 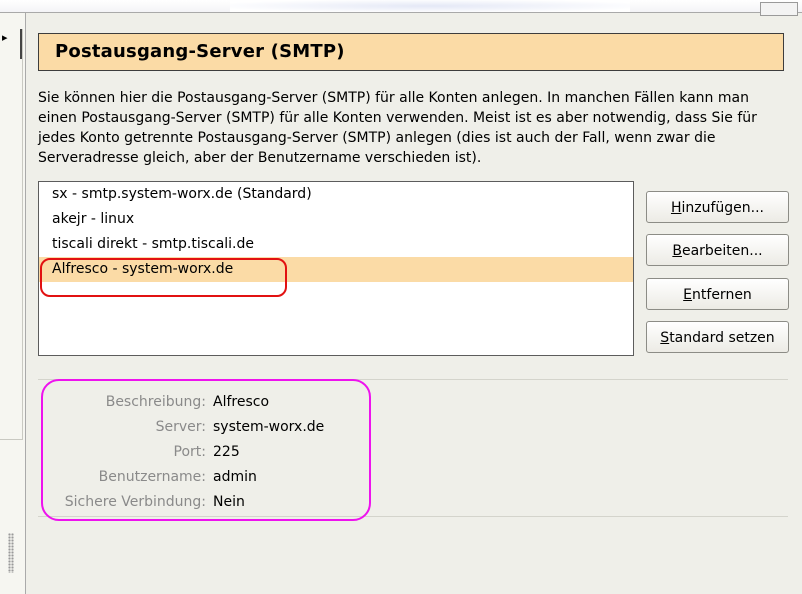 What do you see at coordinates (411, 52) in the screenshot?
I see `page-title-bar: Postausgang-Server (SMTP)` at bounding box center [411, 52].